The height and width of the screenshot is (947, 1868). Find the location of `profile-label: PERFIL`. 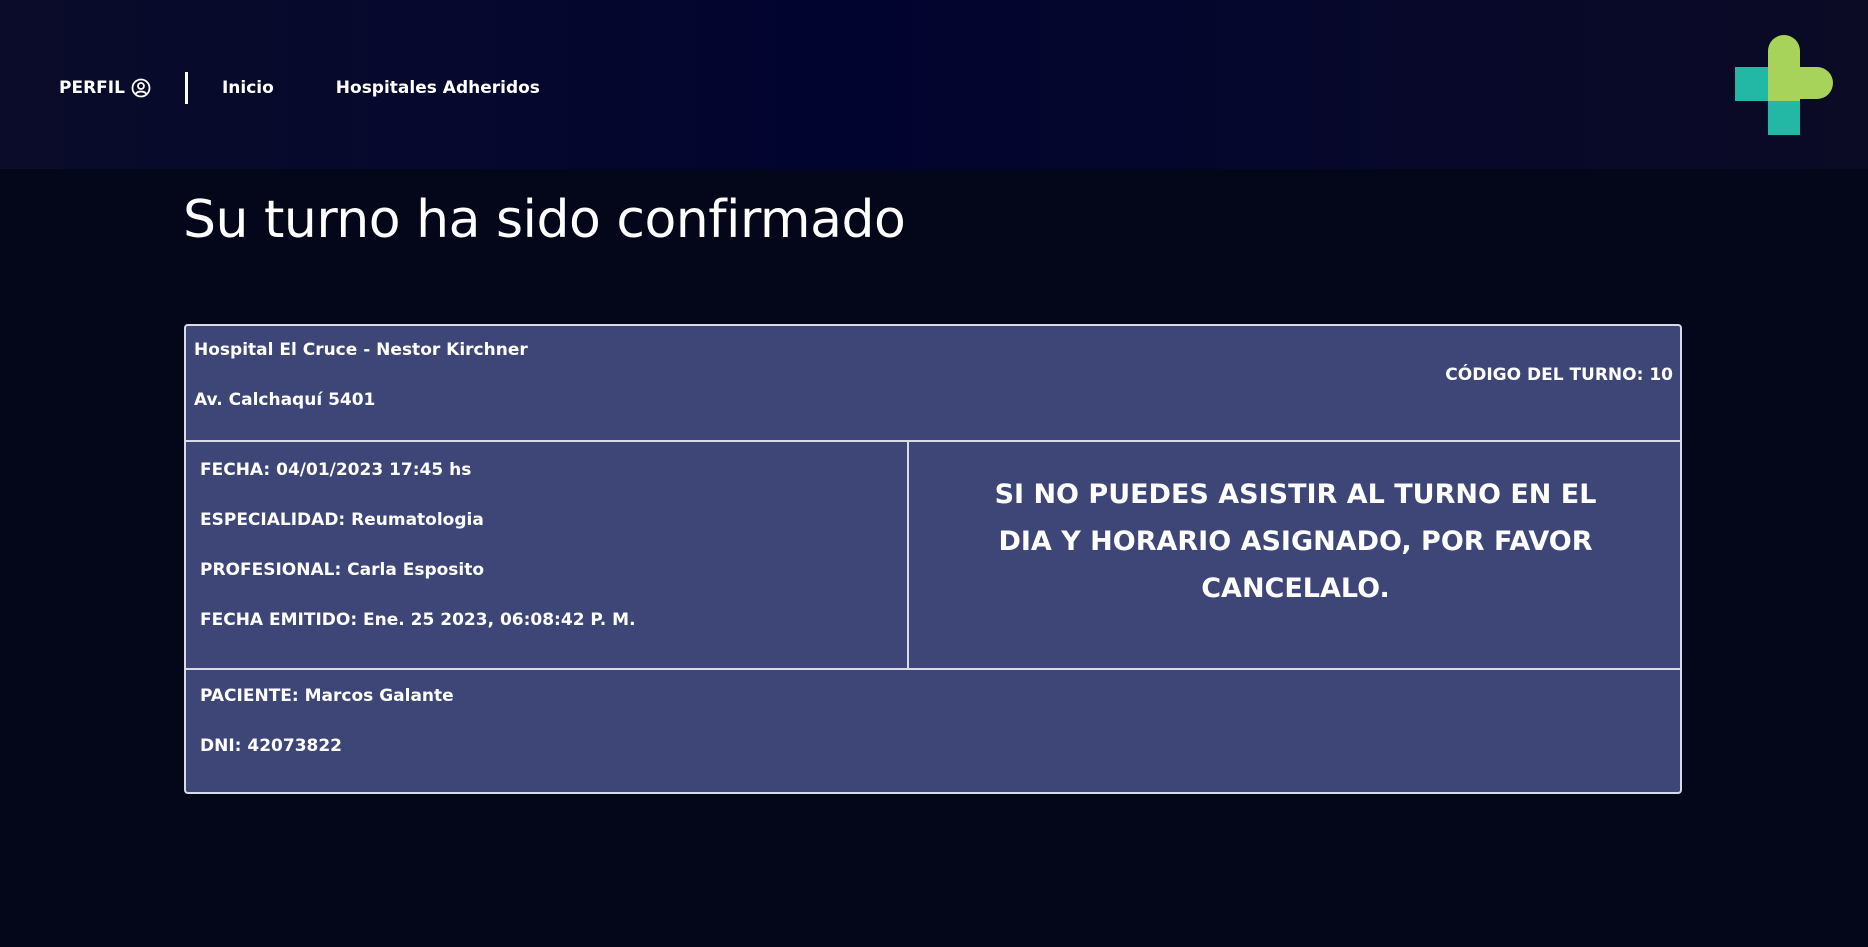

profile-label: PERFIL is located at coordinates (92, 88).